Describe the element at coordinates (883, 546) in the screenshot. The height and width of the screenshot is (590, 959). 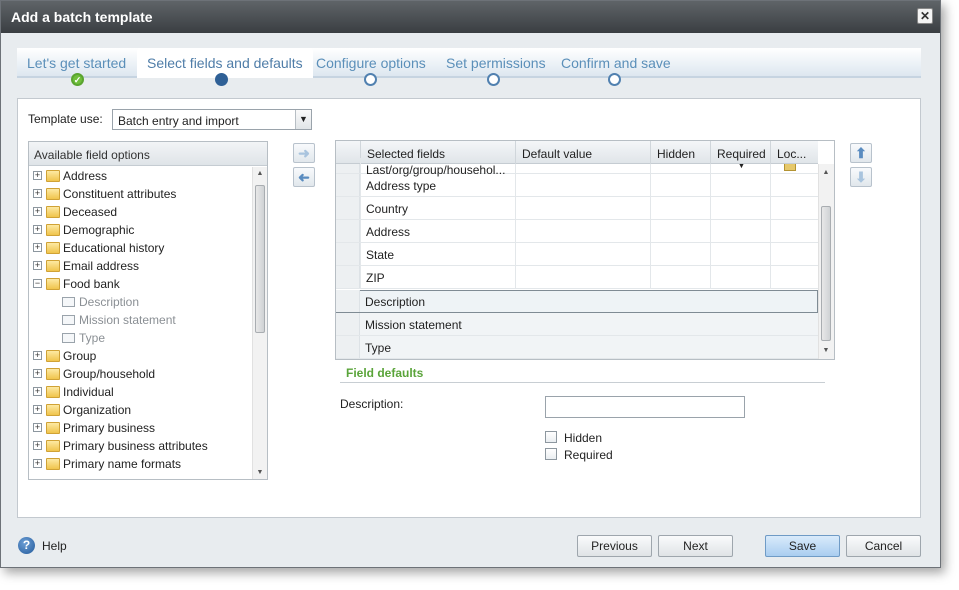
I see `cancel-button: Cancel` at that location.